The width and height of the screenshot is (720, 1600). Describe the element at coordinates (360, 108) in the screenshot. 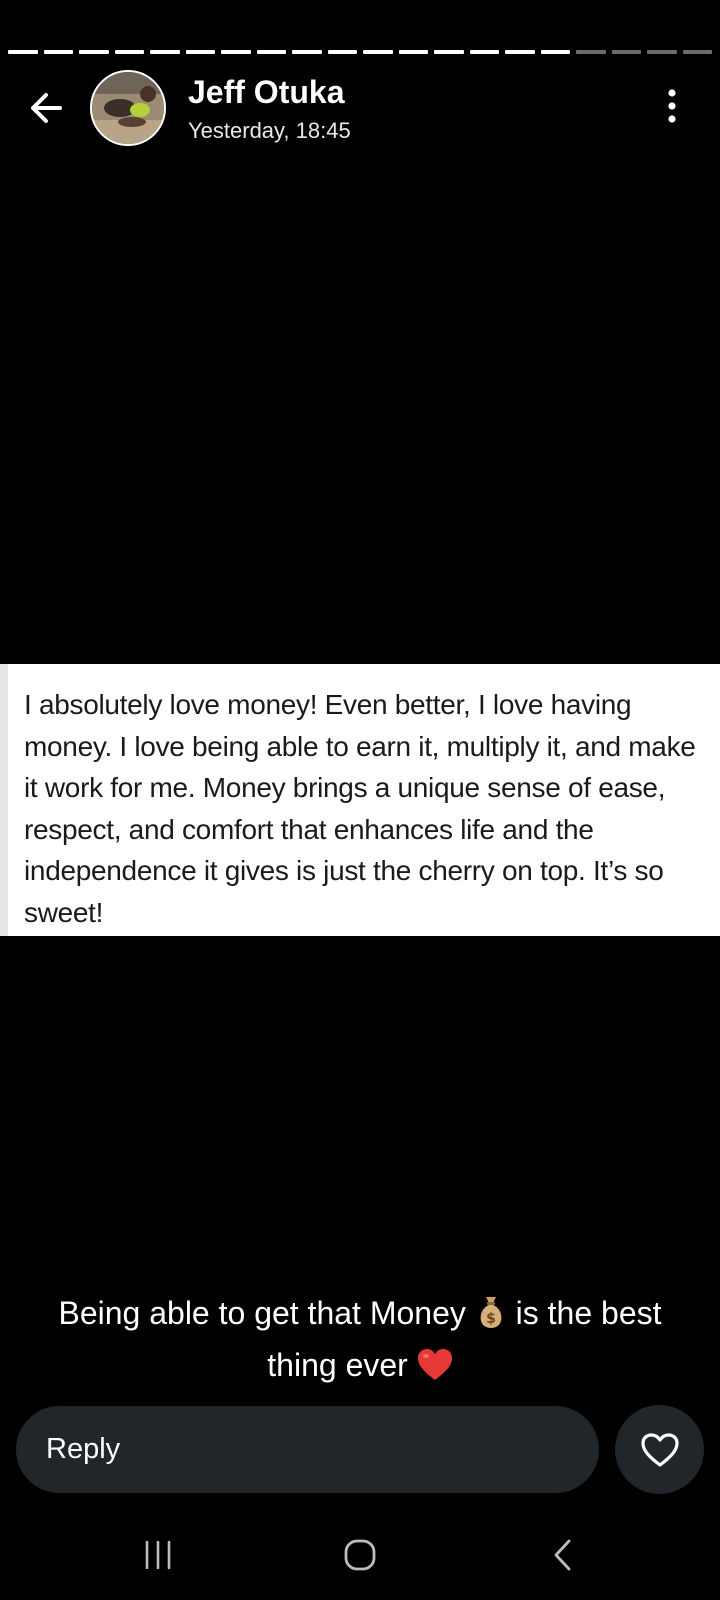

I see `story-header: Jeff Otuka Yesterday, 18:45` at that location.